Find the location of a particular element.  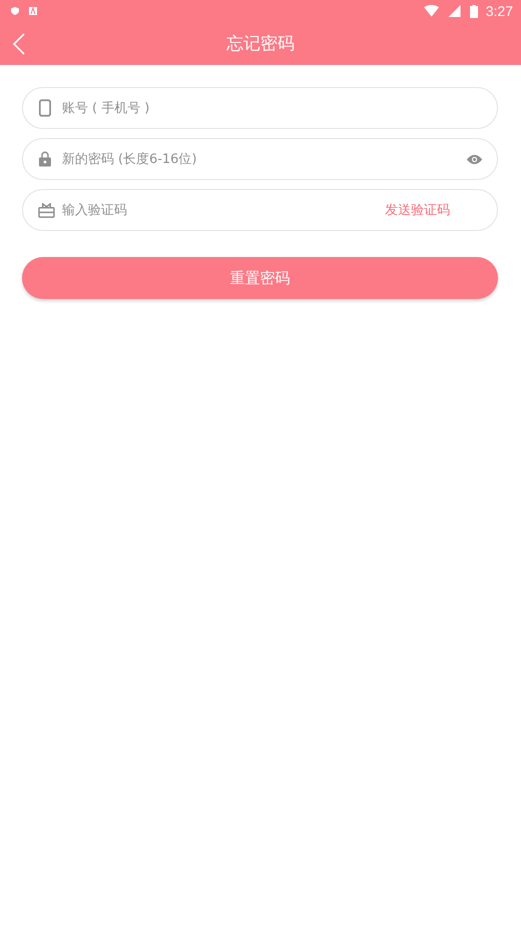

input-field: 账号 ( 手机号 ) is located at coordinates (260, 108).